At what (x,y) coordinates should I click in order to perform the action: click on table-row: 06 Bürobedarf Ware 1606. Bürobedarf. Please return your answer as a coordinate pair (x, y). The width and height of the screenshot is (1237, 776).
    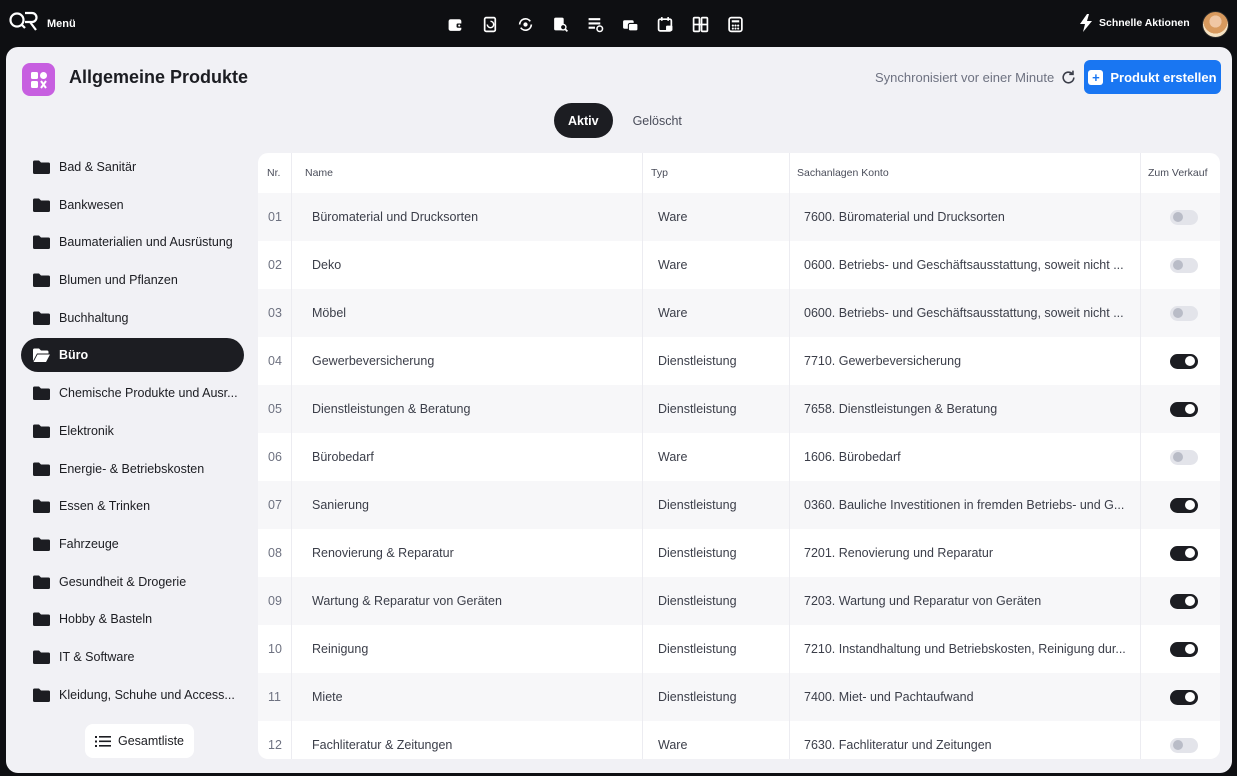
    Looking at the image, I should click on (739, 457).